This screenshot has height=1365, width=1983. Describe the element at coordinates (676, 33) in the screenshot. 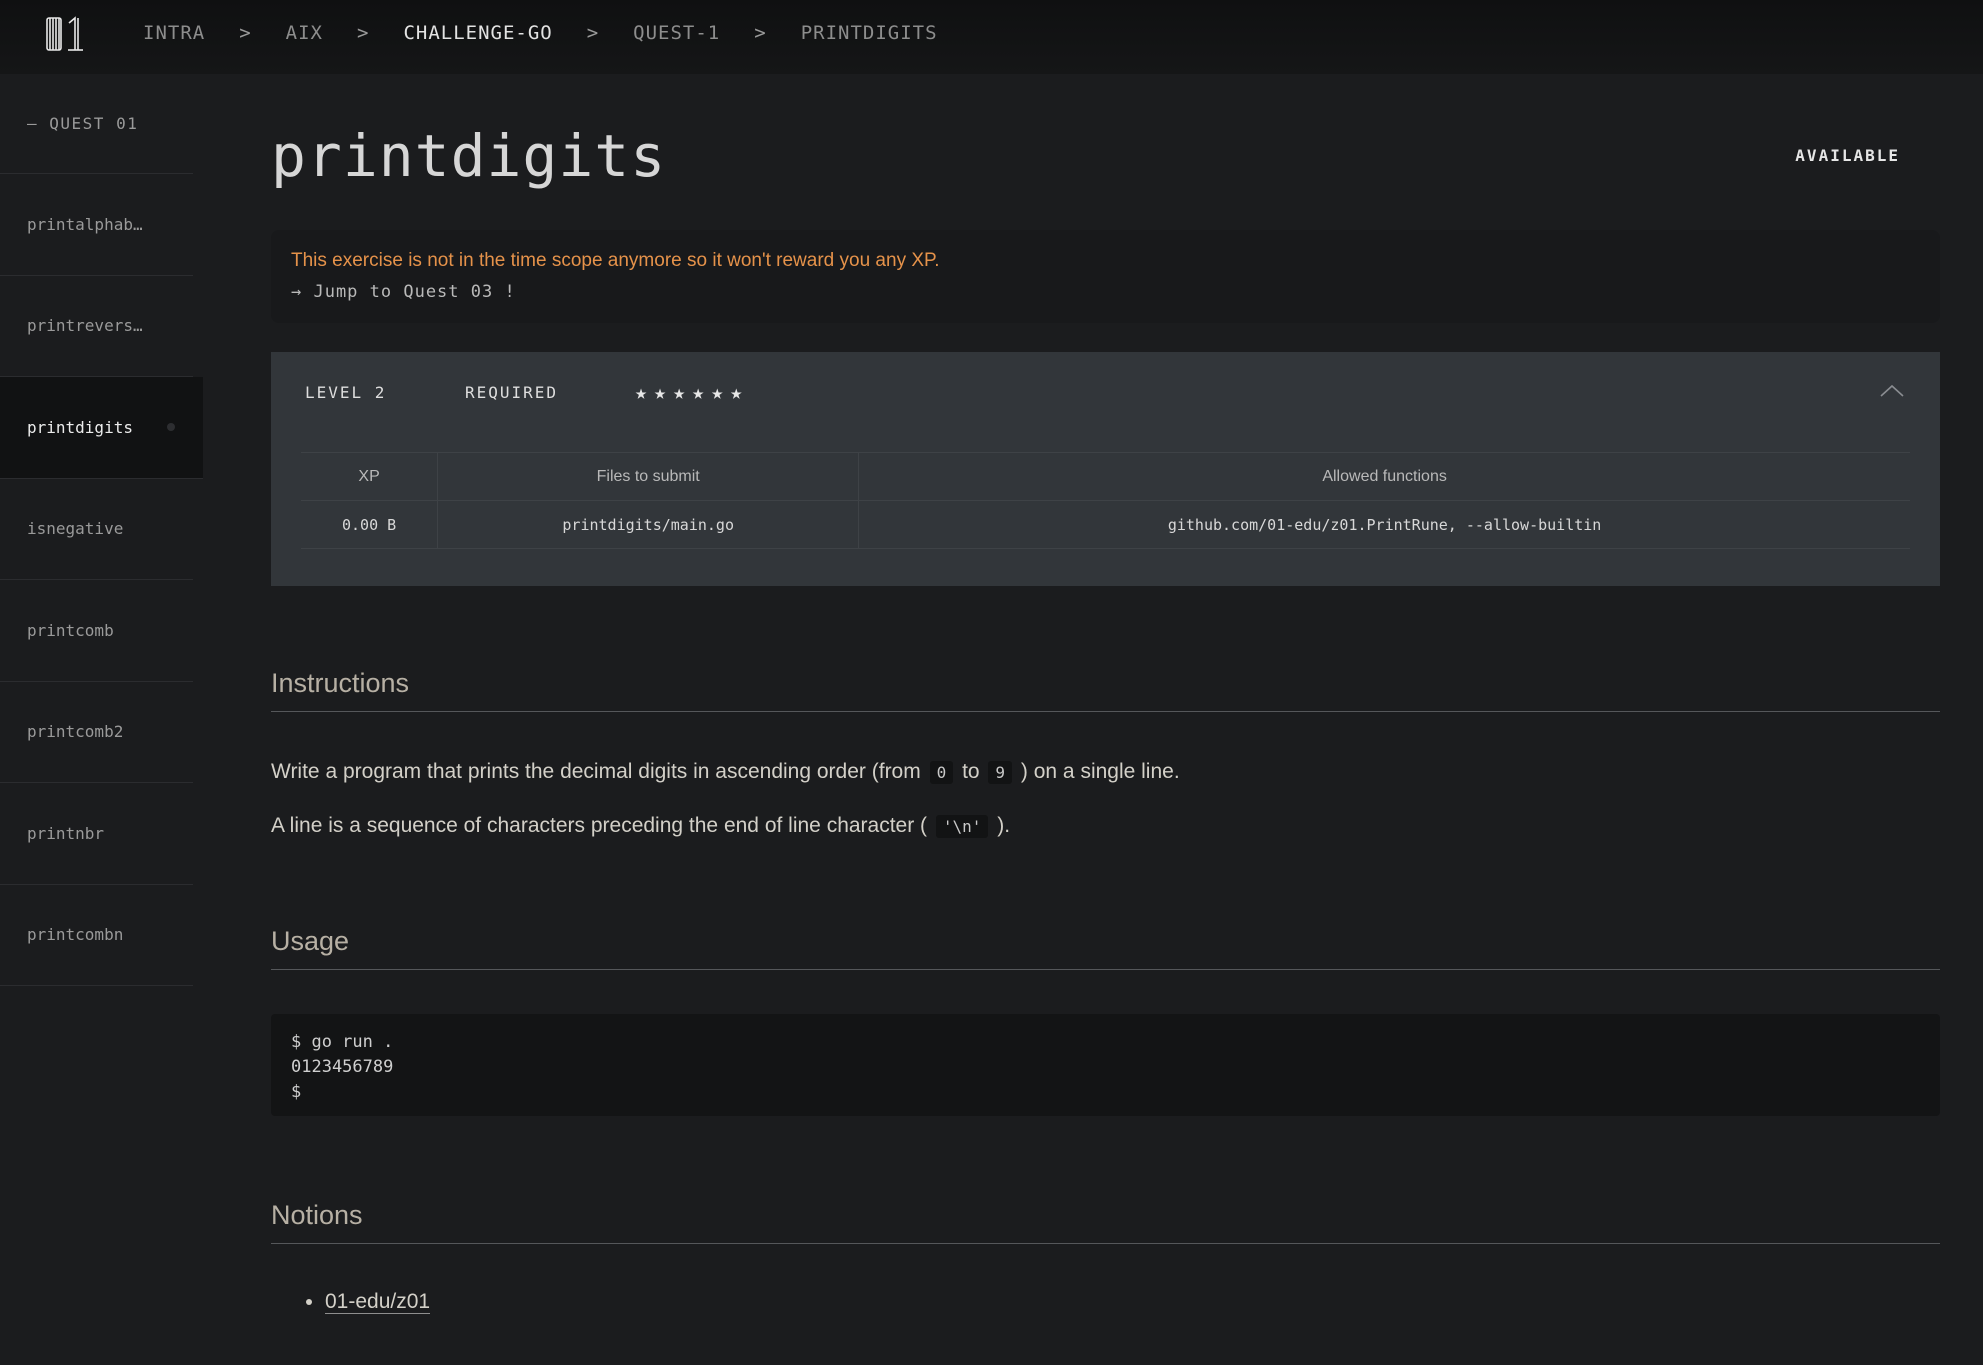

I see `breadcrumb-quest-1: QUEST-1` at that location.